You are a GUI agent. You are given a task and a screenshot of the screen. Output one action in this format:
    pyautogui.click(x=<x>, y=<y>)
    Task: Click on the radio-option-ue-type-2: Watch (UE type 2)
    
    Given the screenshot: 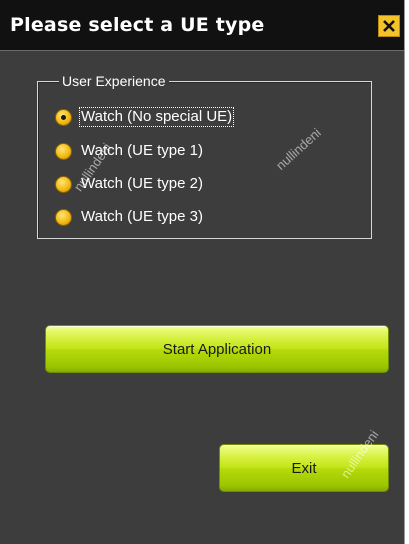 What is the action you would take?
    pyautogui.click(x=129, y=184)
    